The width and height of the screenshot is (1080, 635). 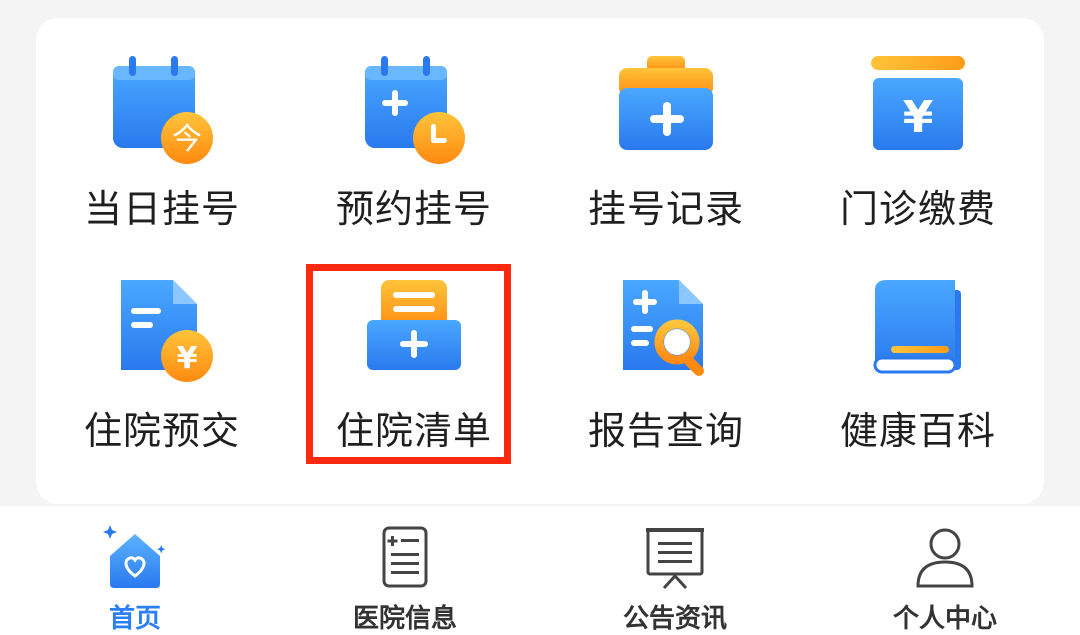 I want to click on book-icon, so click(x=918, y=331).